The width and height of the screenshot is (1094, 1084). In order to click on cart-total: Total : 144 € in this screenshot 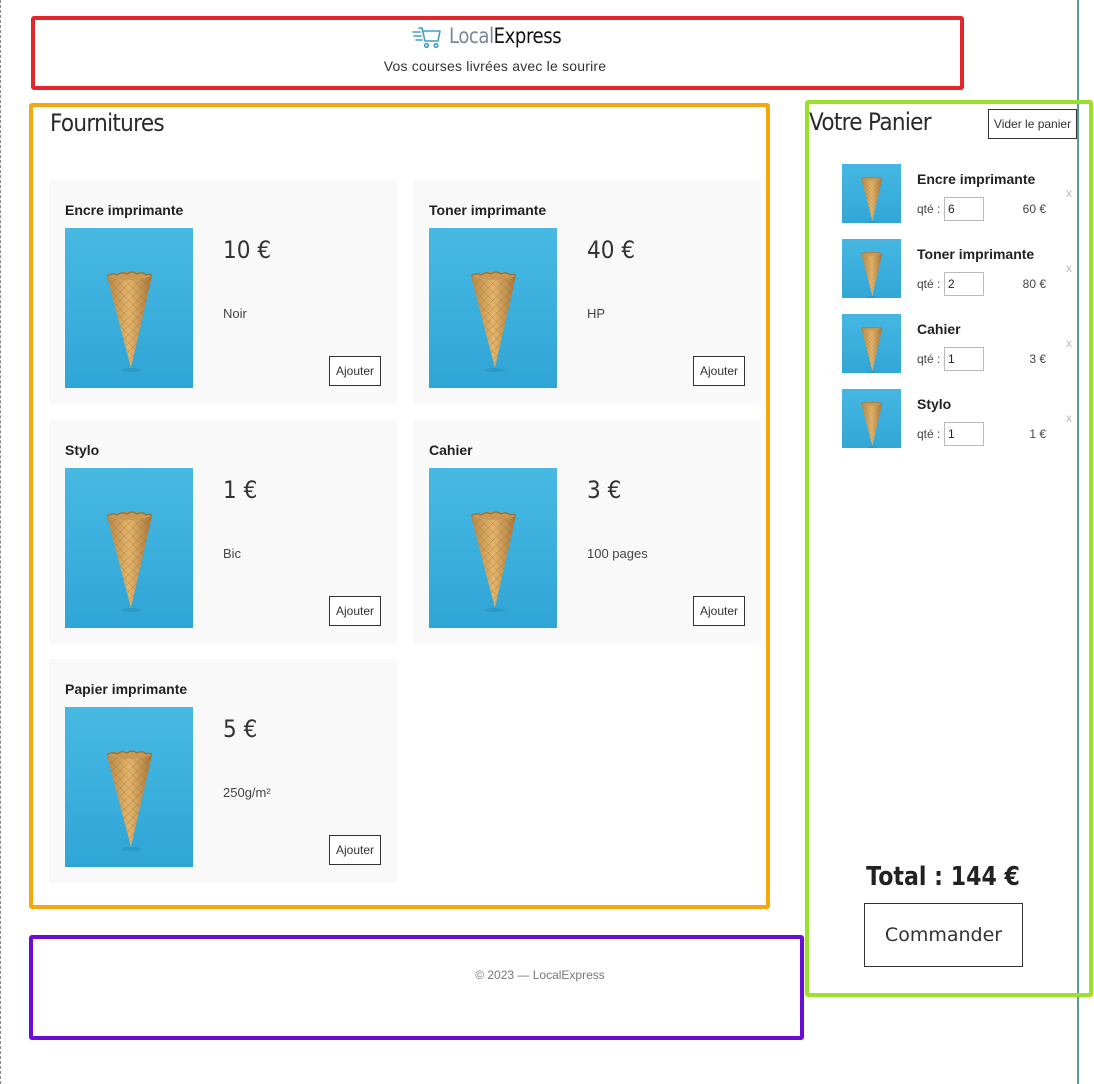, I will do `click(943, 877)`.